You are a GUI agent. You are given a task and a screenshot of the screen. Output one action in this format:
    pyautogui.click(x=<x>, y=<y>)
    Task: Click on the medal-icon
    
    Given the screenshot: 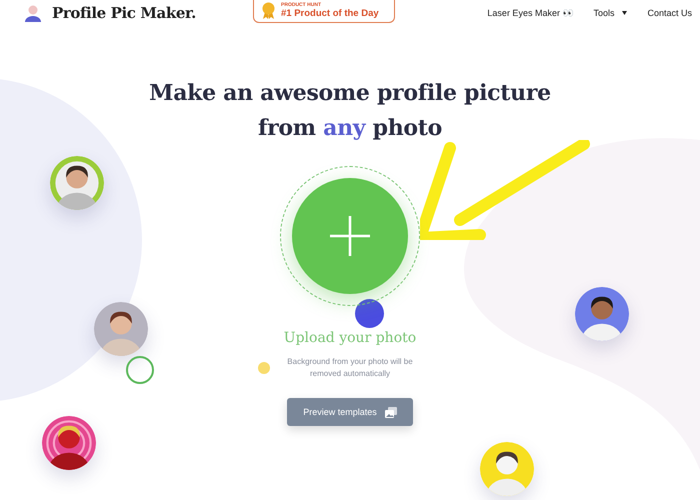 What is the action you would take?
    pyautogui.click(x=268, y=10)
    